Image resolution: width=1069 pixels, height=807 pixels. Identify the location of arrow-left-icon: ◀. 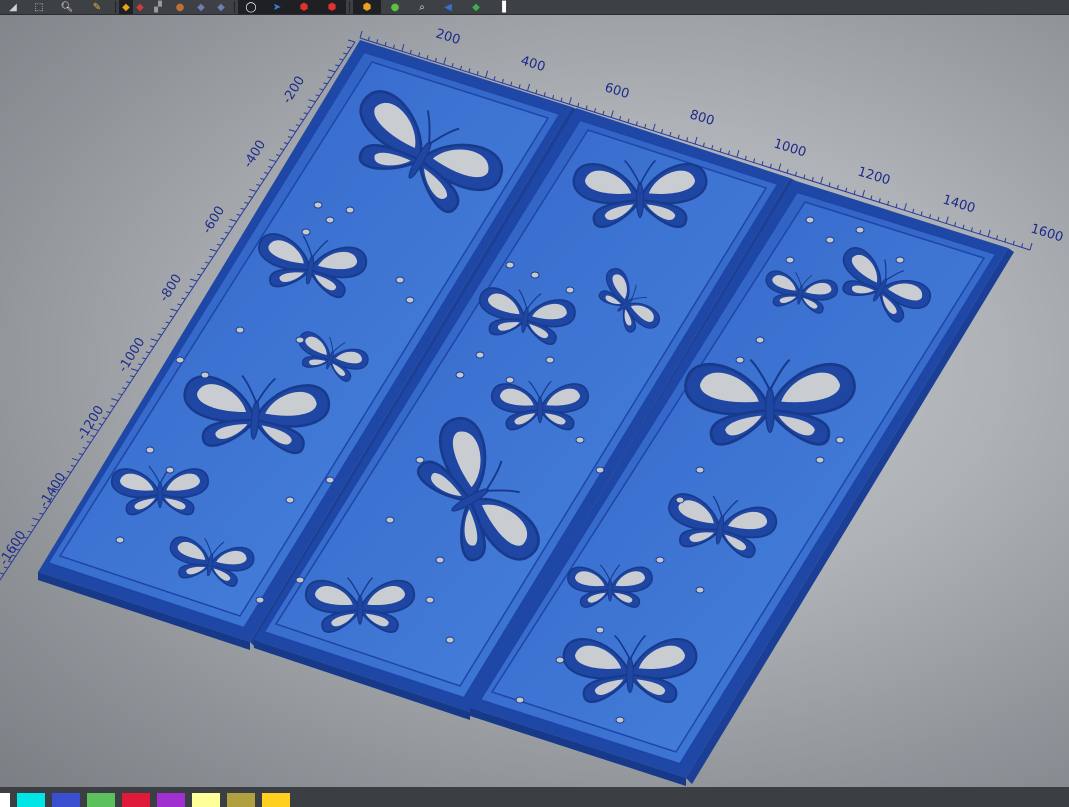
(448, 7).